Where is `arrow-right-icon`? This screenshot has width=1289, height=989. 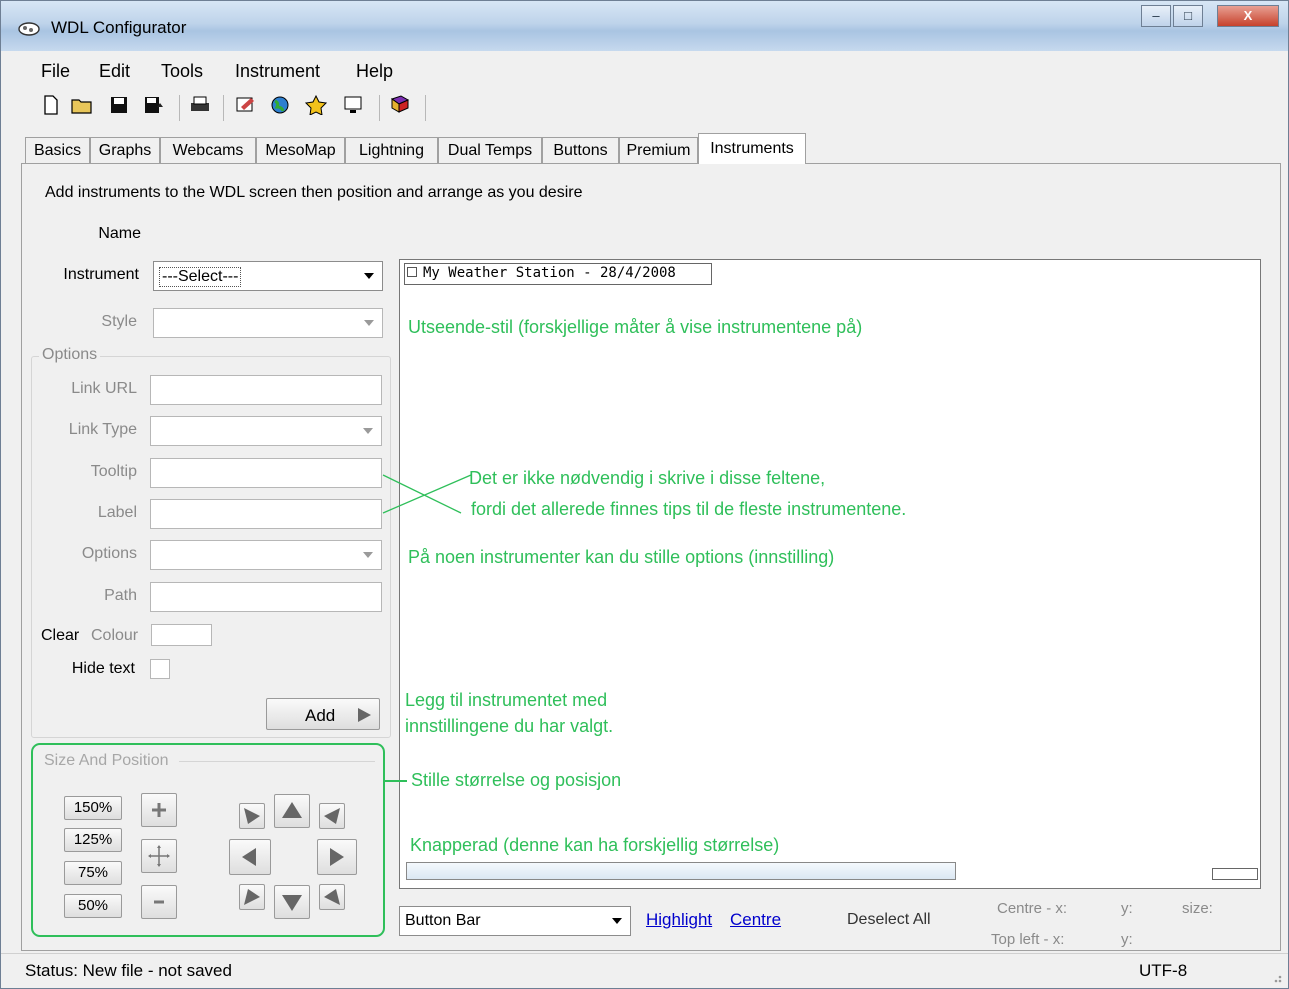 arrow-right-icon is located at coordinates (337, 857).